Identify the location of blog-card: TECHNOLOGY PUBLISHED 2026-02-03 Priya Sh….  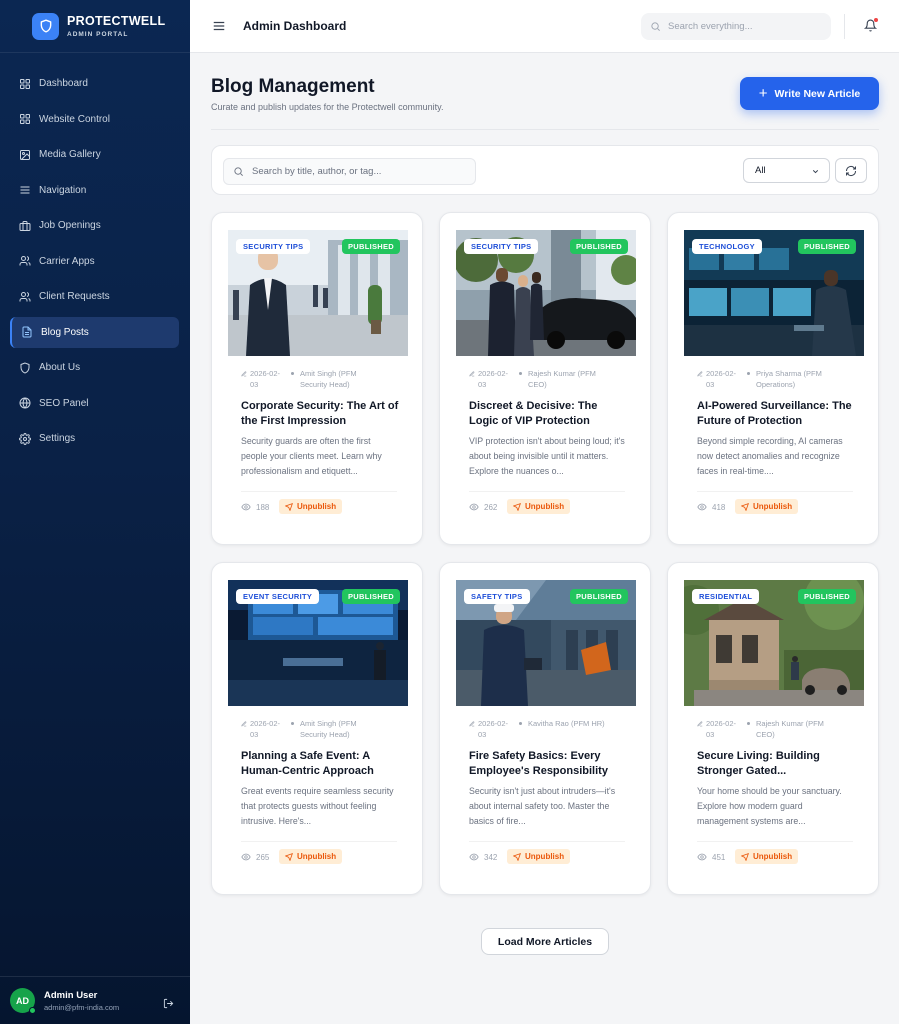
(773, 378).